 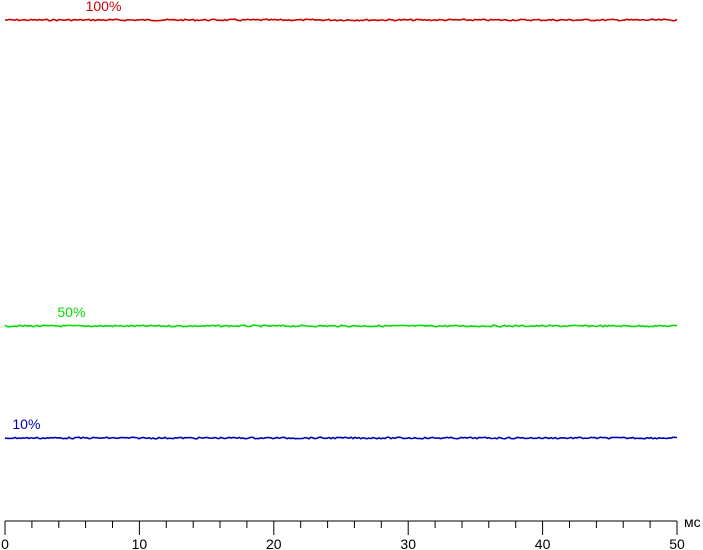 What do you see at coordinates (5, 543) in the screenshot?
I see `x-tick-label: 0` at bounding box center [5, 543].